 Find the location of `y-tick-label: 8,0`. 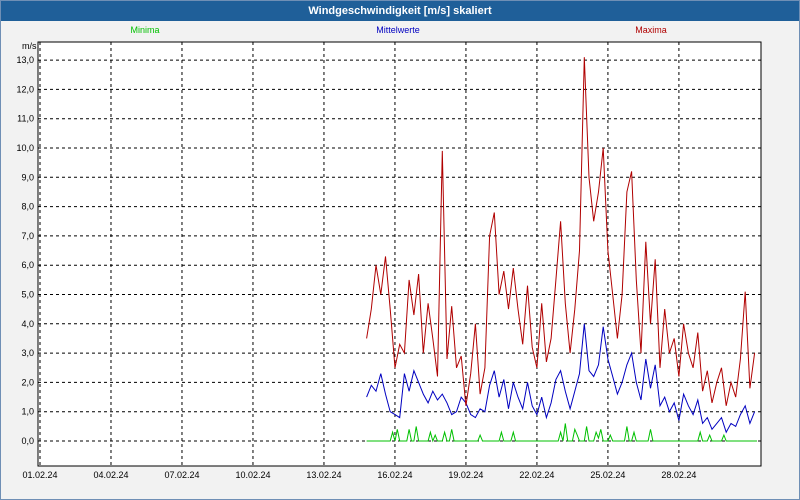

y-tick-label: 8,0 is located at coordinates (27, 207).